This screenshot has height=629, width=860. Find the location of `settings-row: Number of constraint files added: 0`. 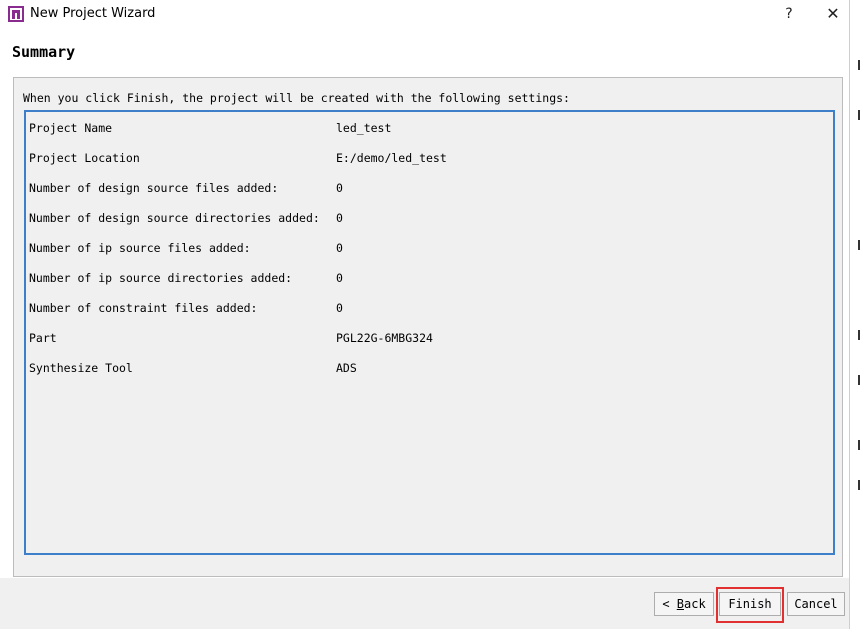

settings-row: Number of constraint files added: 0 is located at coordinates (429, 310).